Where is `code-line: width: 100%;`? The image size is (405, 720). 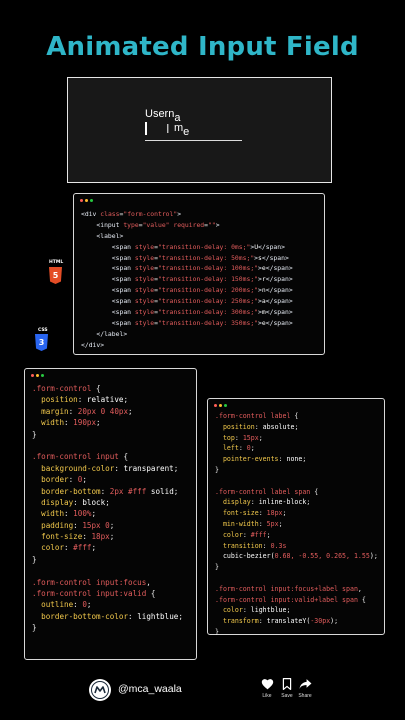
code-line: width: 100%; is located at coordinates (107, 513).